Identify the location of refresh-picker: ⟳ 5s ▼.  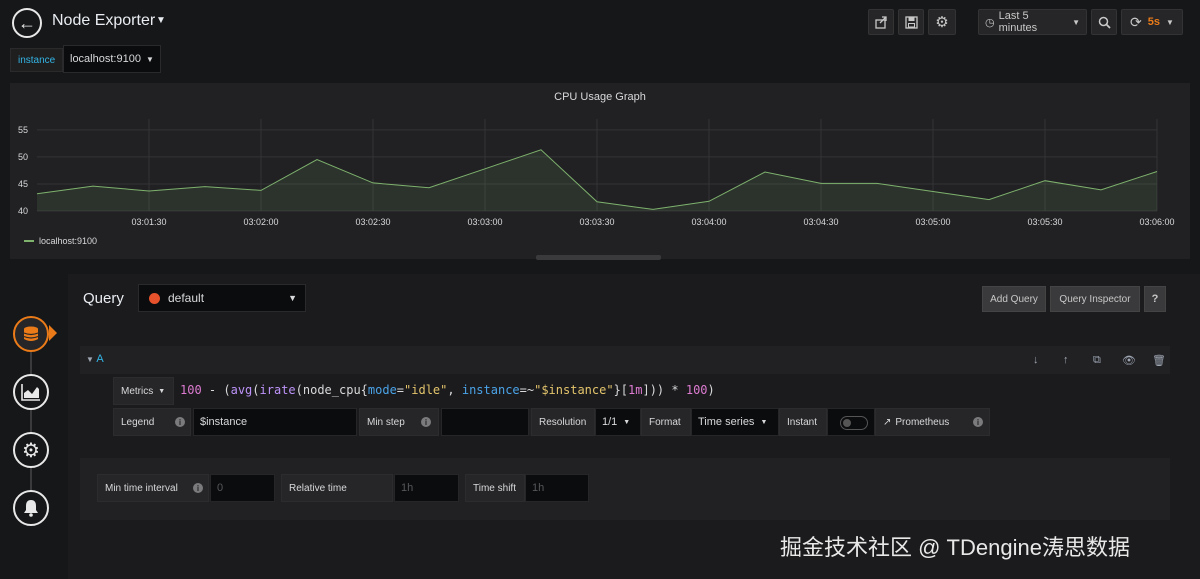
(1152, 22).